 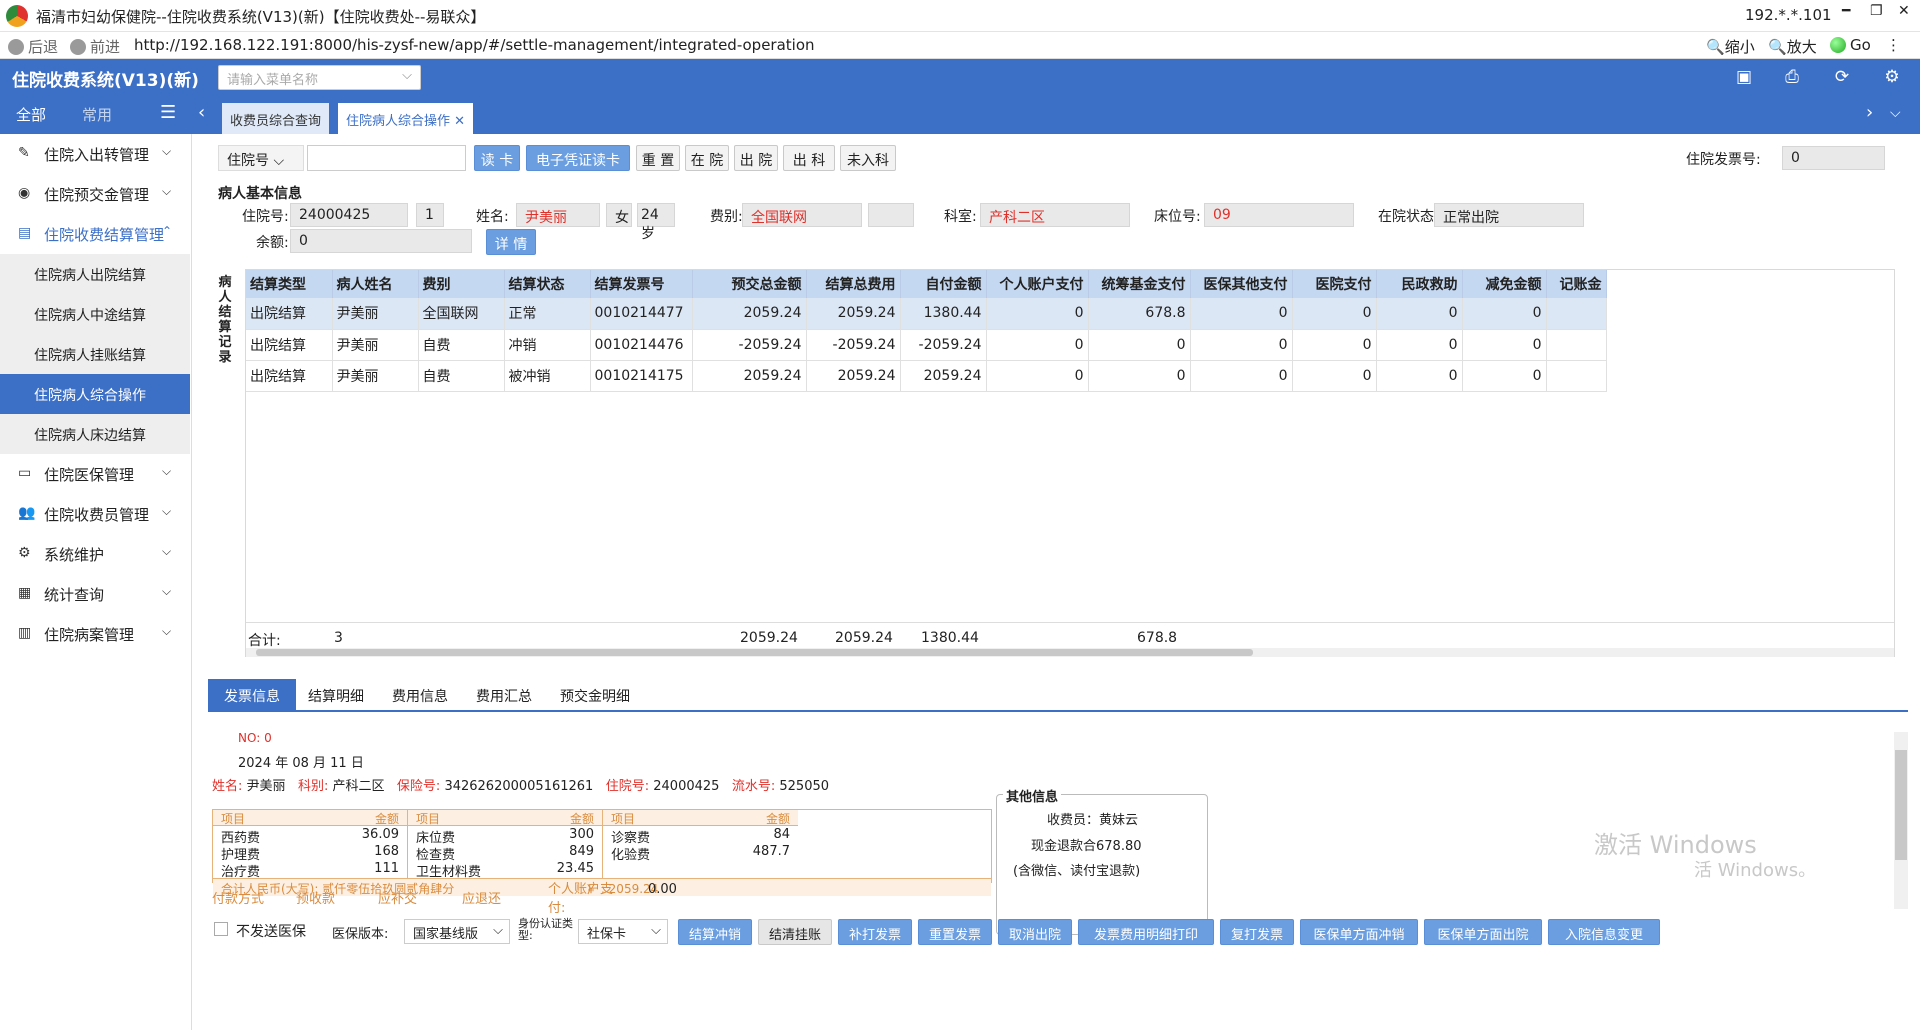 What do you see at coordinates (461, 284) in the screenshot?
I see `grid-column-header: 费别` at bounding box center [461, 284].